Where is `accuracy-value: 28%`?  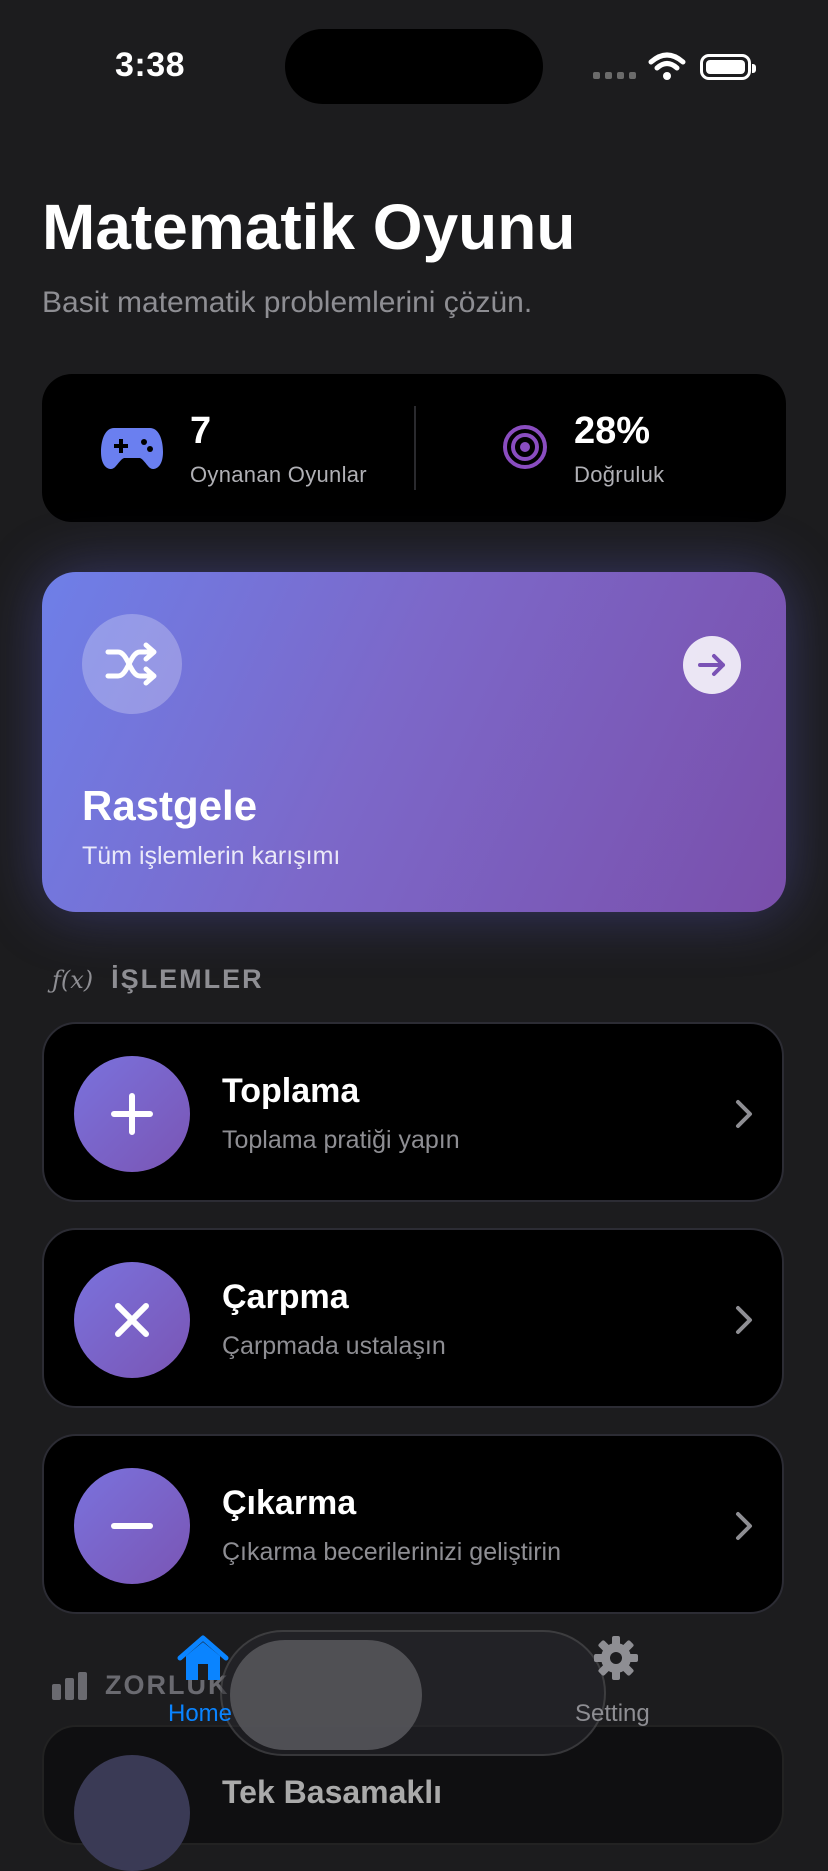
accuracy-value: 28% is located at coordinates (612, 431).